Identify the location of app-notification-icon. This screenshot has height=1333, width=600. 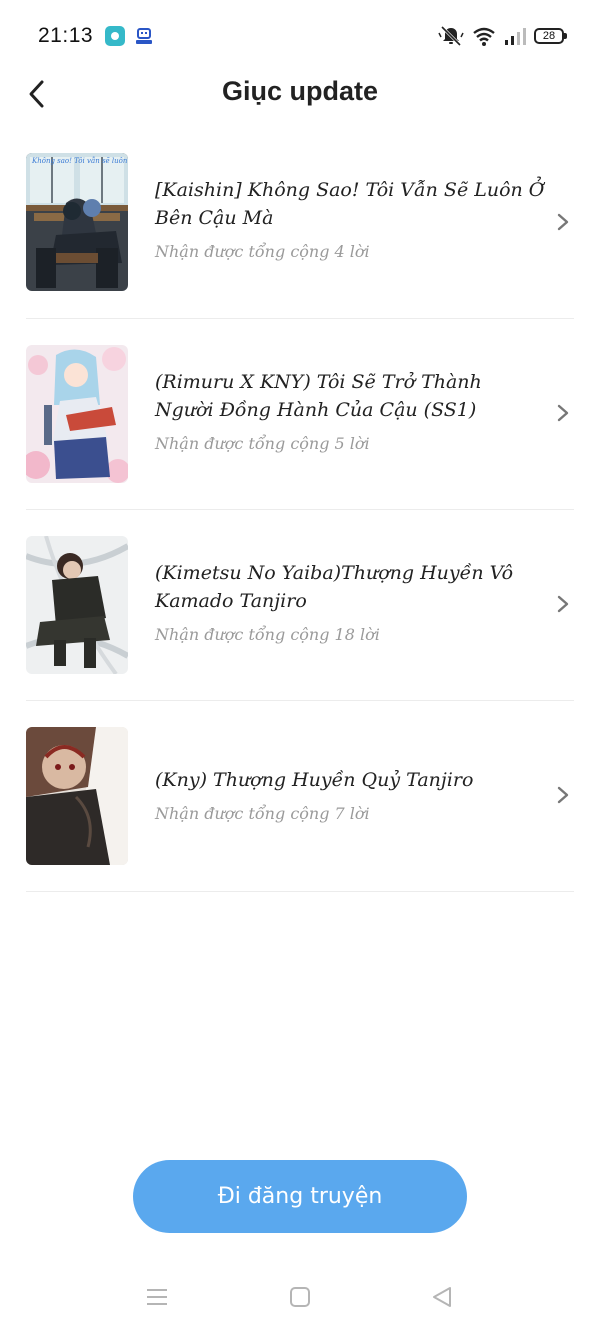
(115, 36).